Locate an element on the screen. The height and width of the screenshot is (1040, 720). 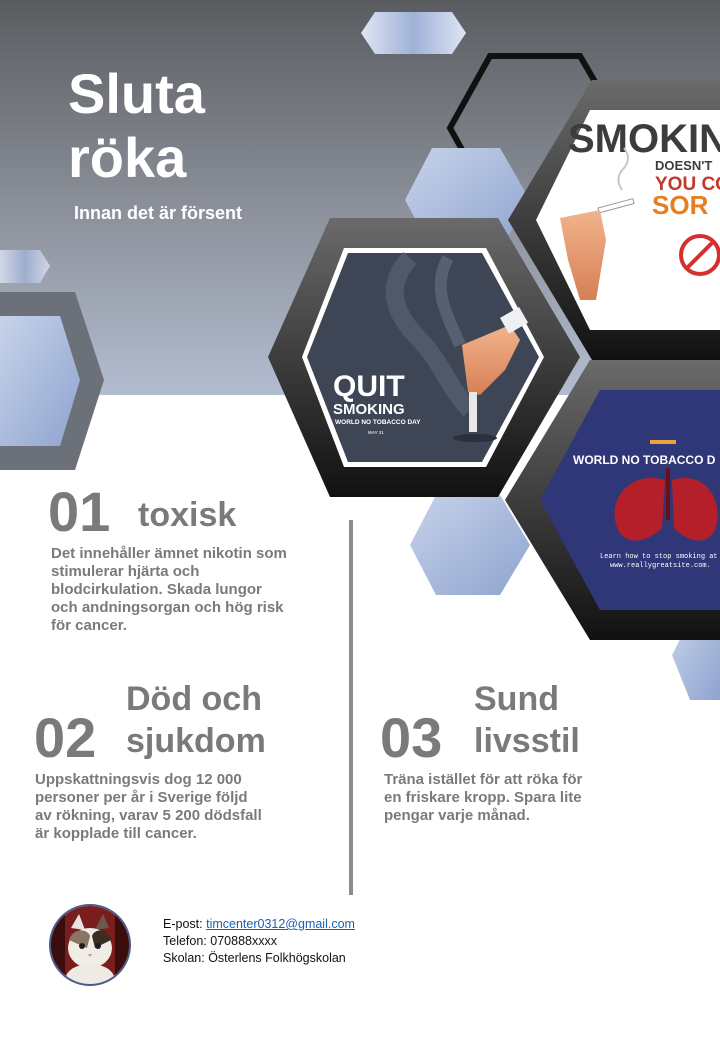
page-subtitle: Innan det är försent is located at coordinates (158, 213).